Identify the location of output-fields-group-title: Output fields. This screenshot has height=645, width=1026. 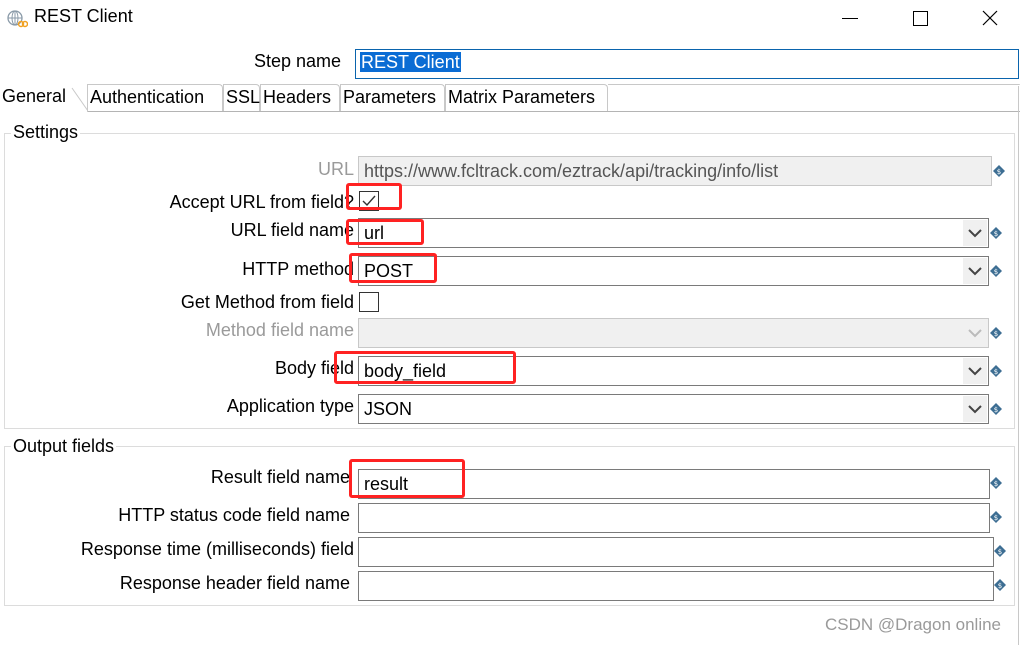
(64, 446).